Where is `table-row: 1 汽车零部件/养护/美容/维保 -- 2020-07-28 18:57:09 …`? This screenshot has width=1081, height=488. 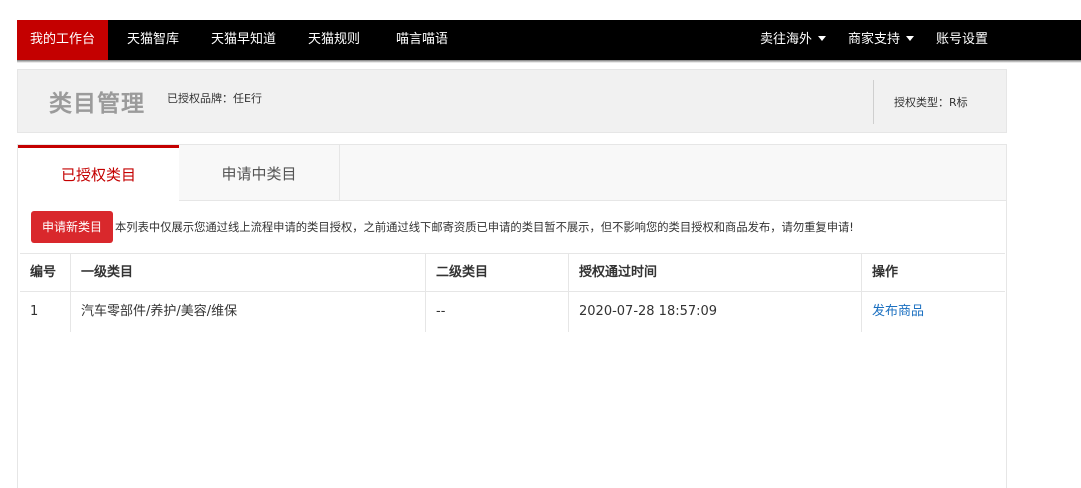
table-row: 1 汽车零部件/养护/美容/维保 -- 2020-07-28 18:57:09 … is located at coordinates (512, 311).